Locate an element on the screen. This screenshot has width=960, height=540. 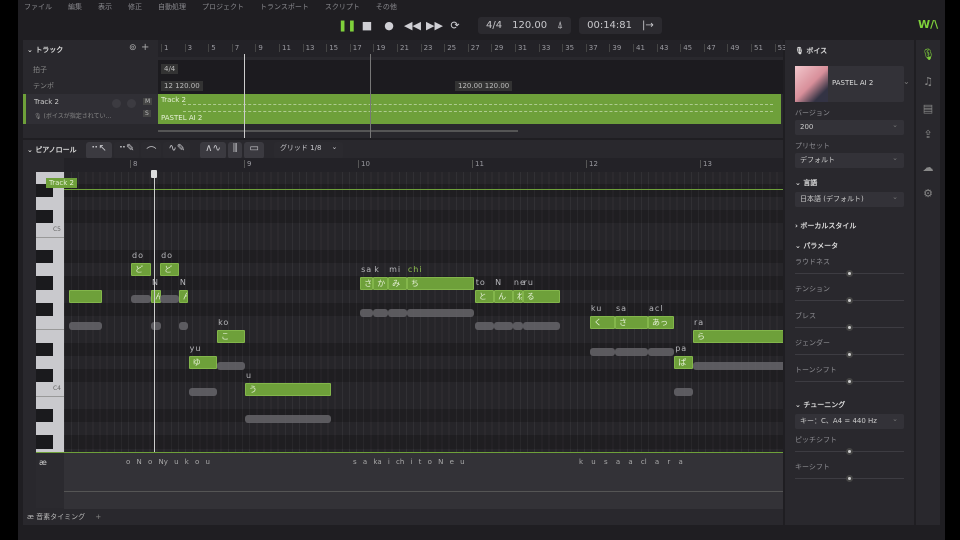
note: る is located at coordinates (541, 296).